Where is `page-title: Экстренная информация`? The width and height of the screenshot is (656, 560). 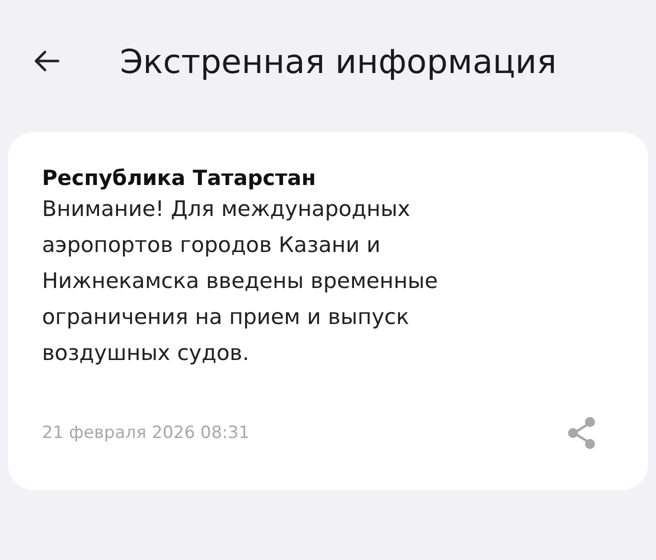 page-title: Экстренная информация is located at coordinates (338, 61).